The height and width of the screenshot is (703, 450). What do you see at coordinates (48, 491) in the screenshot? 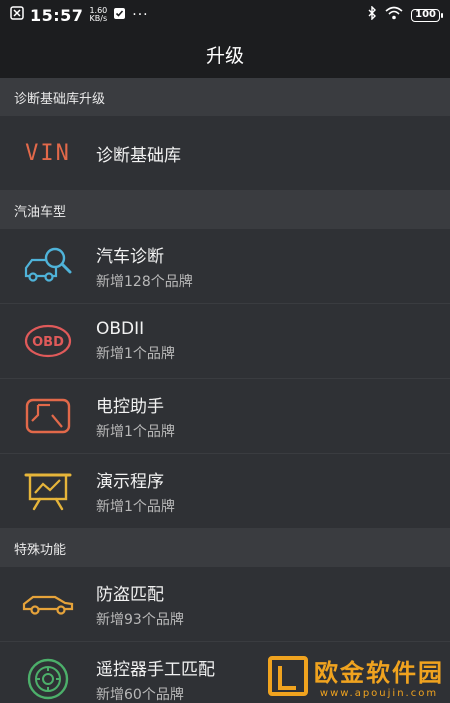
I see `presentation-board-icon` at bounding box center [48, 491].